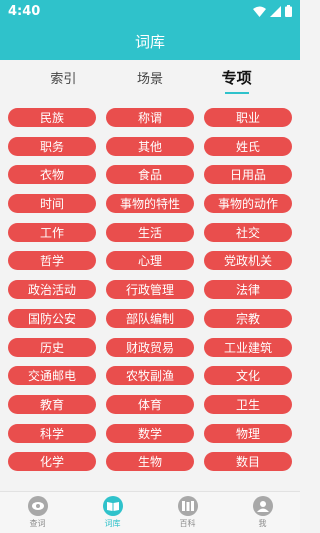  I want to click on nav-wordbank: 词库, so click(113, 512).